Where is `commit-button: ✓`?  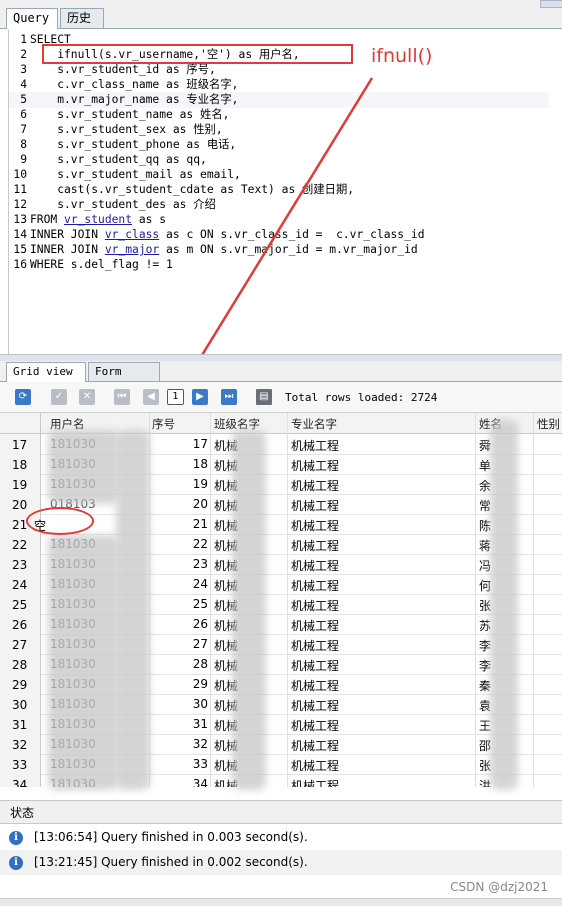 commit-button: ✓ is located at coordinates (59, 397).